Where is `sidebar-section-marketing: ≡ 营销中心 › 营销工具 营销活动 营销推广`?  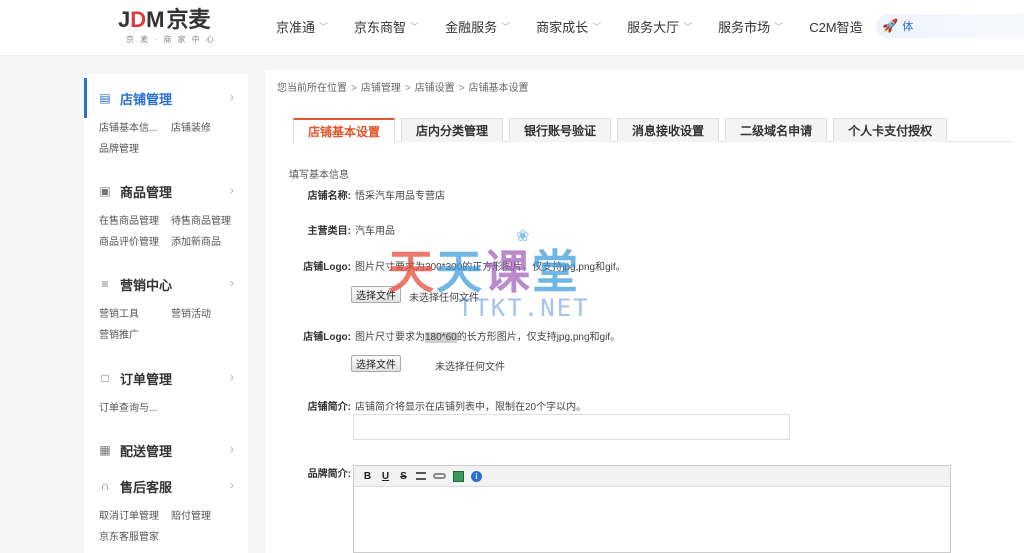
sidebar-section-marketing: ≡ 营销中心 › 营销工具 营销活动 营销推广 is located at coordinates (166, 305).